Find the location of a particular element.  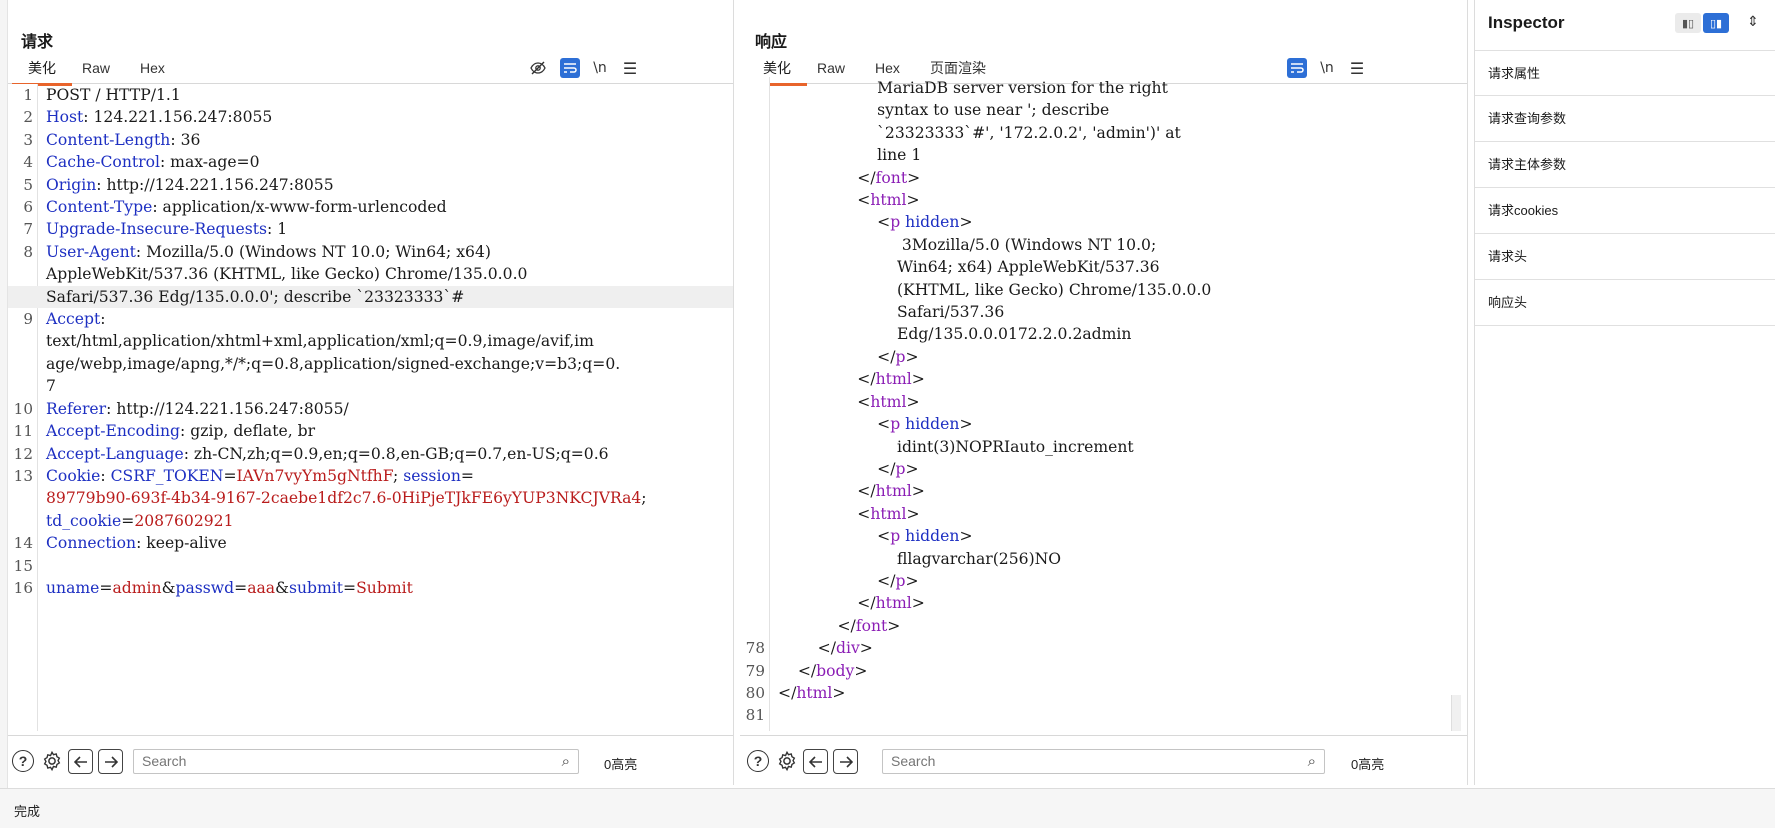

tab-request-hex: Hex is located at coordinates (152, 71).